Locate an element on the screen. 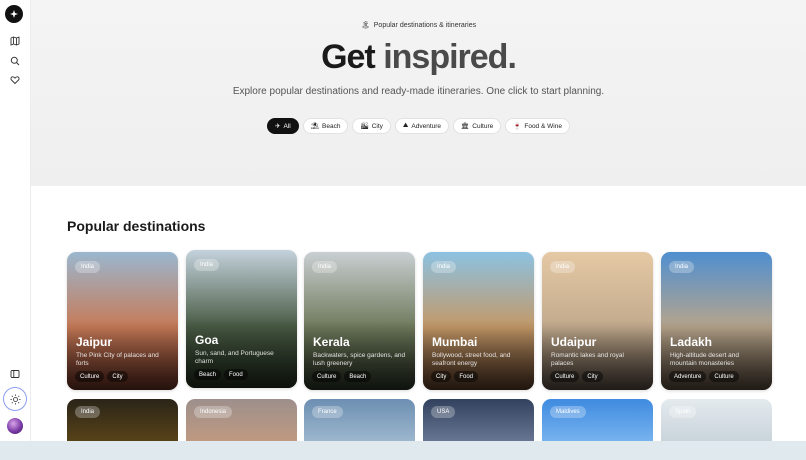  logo-icon is located at coordinates (14, 14).